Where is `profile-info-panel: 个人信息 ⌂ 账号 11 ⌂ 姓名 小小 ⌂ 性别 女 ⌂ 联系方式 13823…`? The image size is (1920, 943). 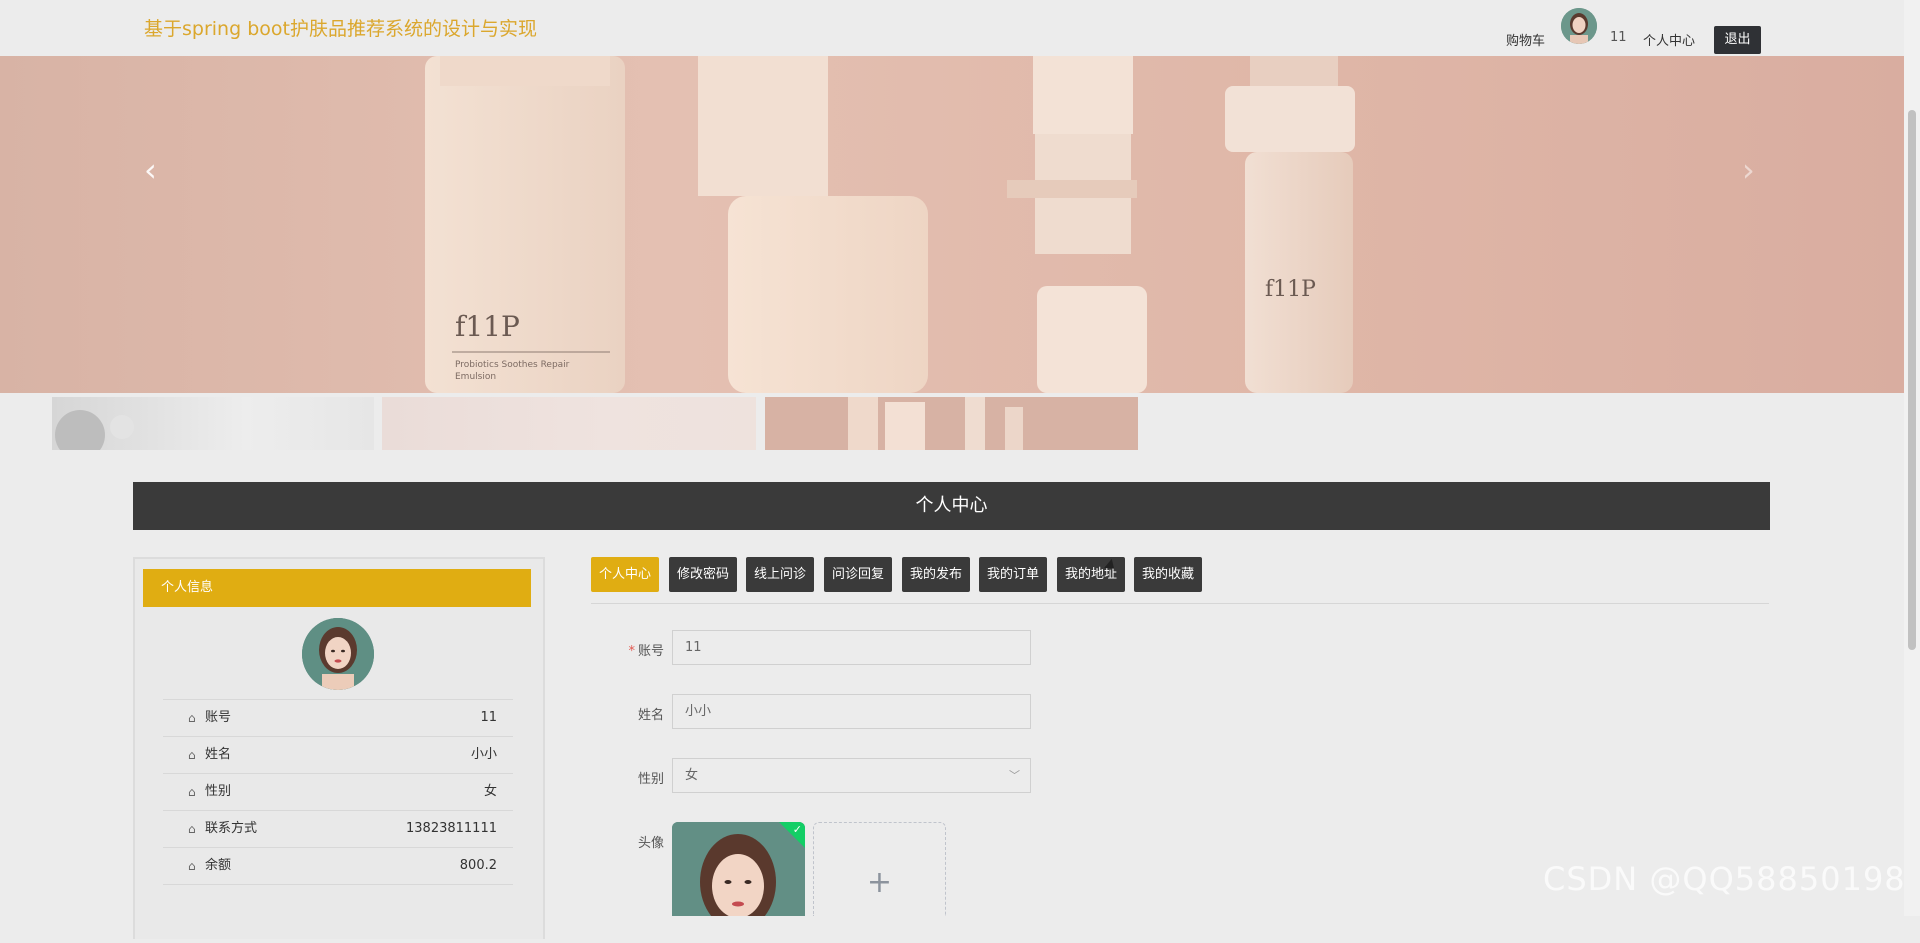
profile-info-panel: 个人信息 ⌂ 账号 11 ⌂ 姓名 小小 ⌂ 性别 女 ⌂ 联系方式 13823… is located at coordinates (339, 748).